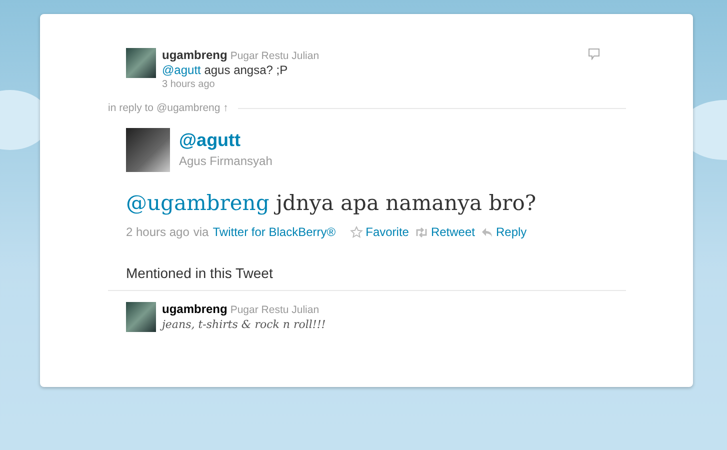 The width and height of the screenshot is (727, 450). Describe the element at coordinates (444, 232) in the screenshot. I see `tweet-action: Retweet` at that location.